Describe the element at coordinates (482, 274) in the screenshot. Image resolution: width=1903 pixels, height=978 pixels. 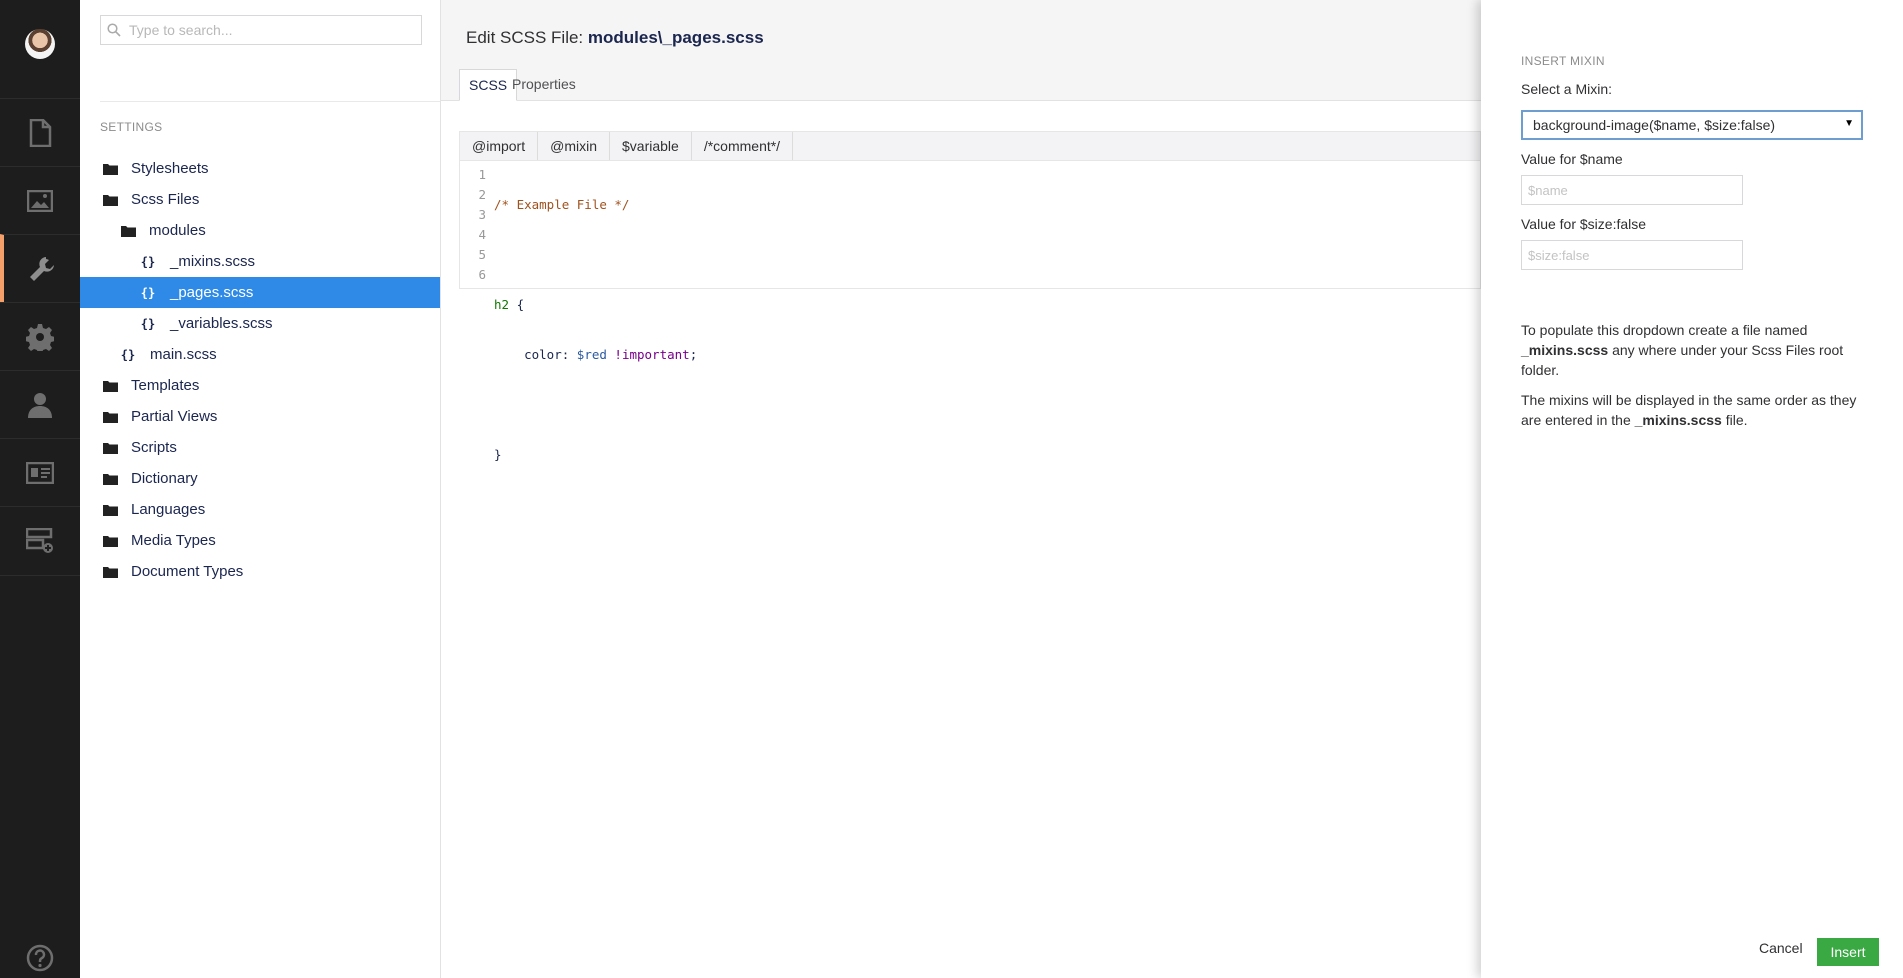
I see `line-number: 6` at that location.